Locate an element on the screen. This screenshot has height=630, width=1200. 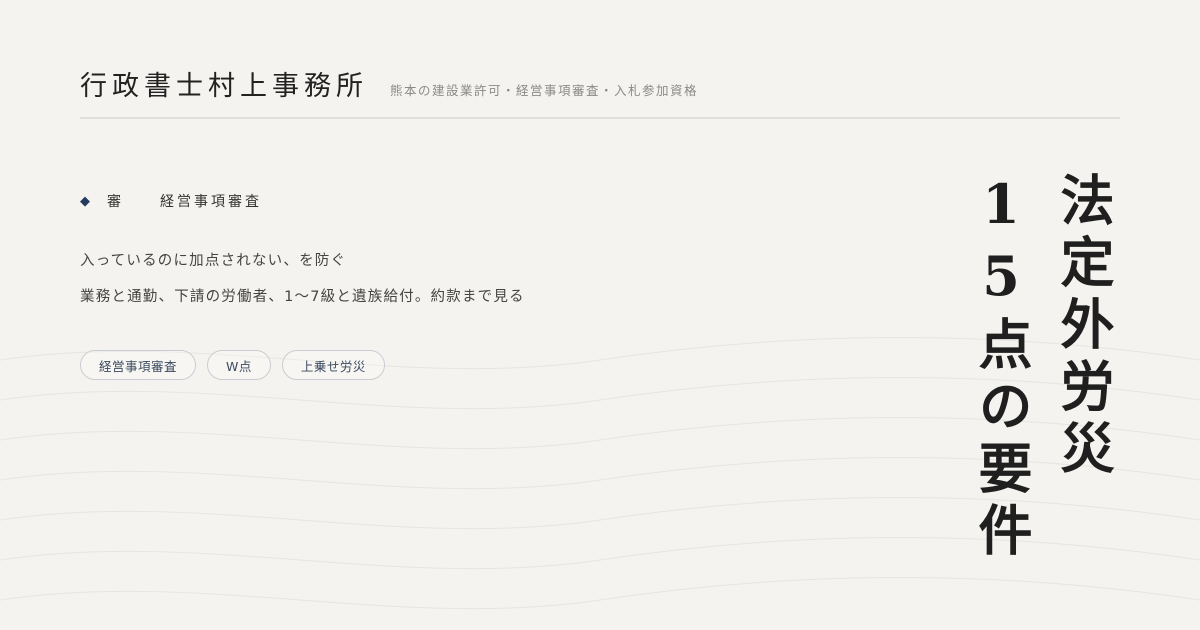
header: 行政書士村上事務所 熊本の建設業許可・経営事項審査・入札参加資格 is located at coordinates (389, 83).